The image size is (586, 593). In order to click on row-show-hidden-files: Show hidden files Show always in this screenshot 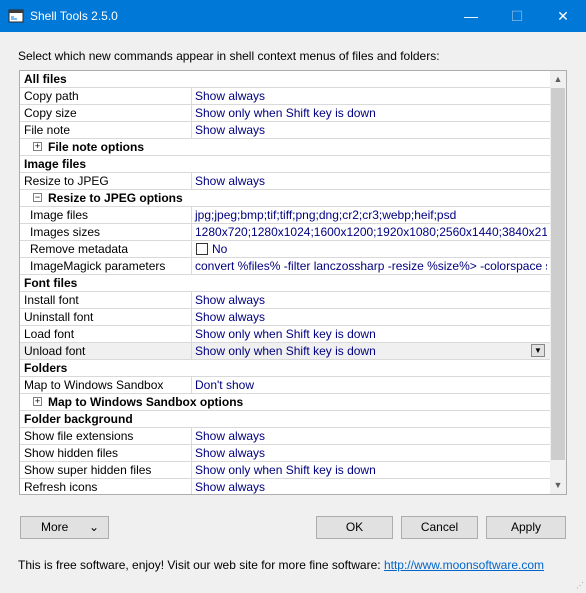, I will do `click(285, 453)`.